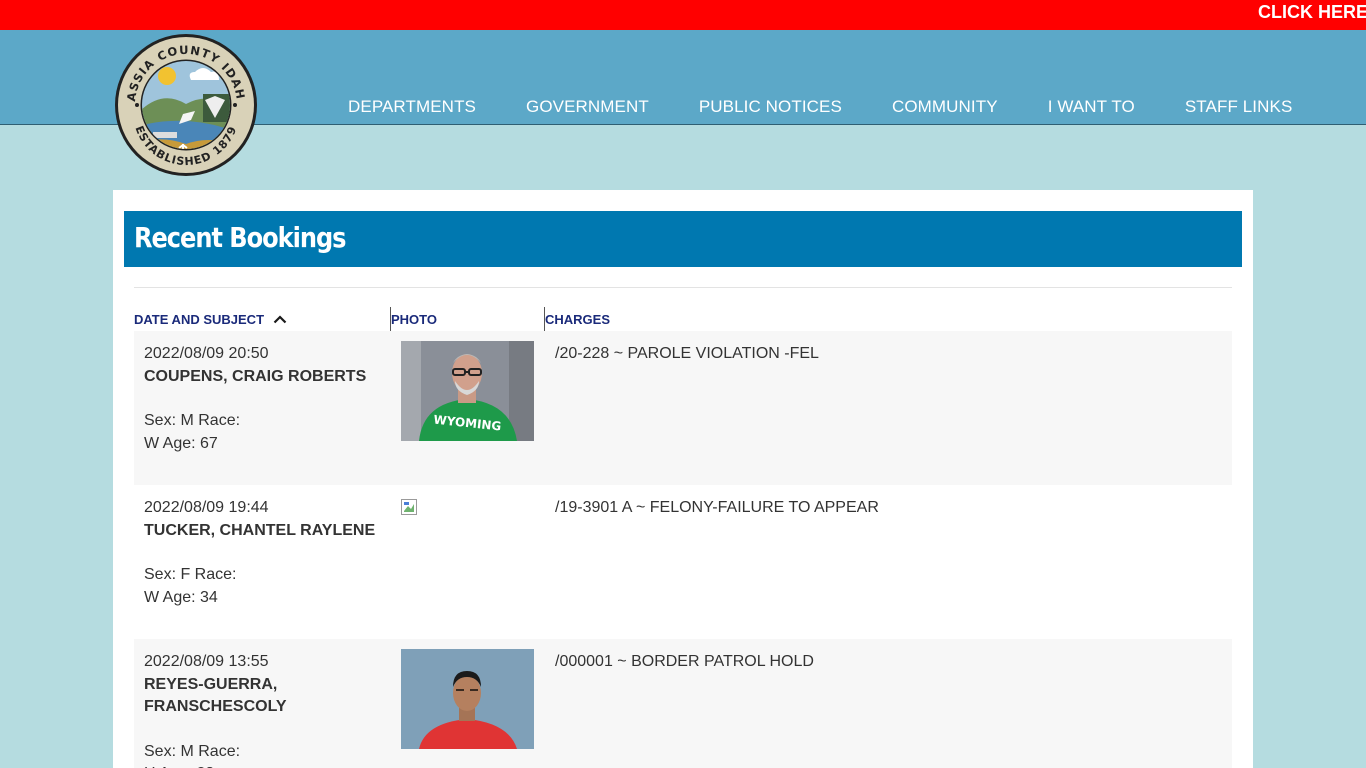 The image size is (1366, 768). Describe the element at coordinates (683, 287) in the screenshot. I see `divider` at that location.